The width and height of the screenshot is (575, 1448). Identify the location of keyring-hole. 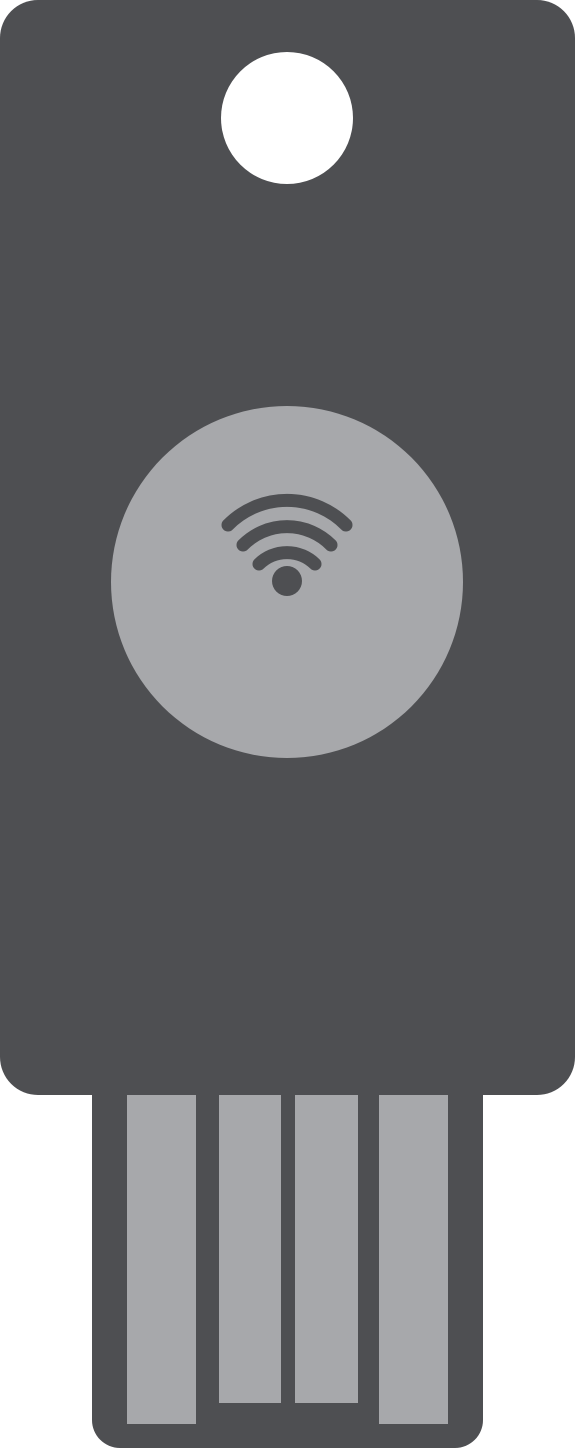
(287, 118).